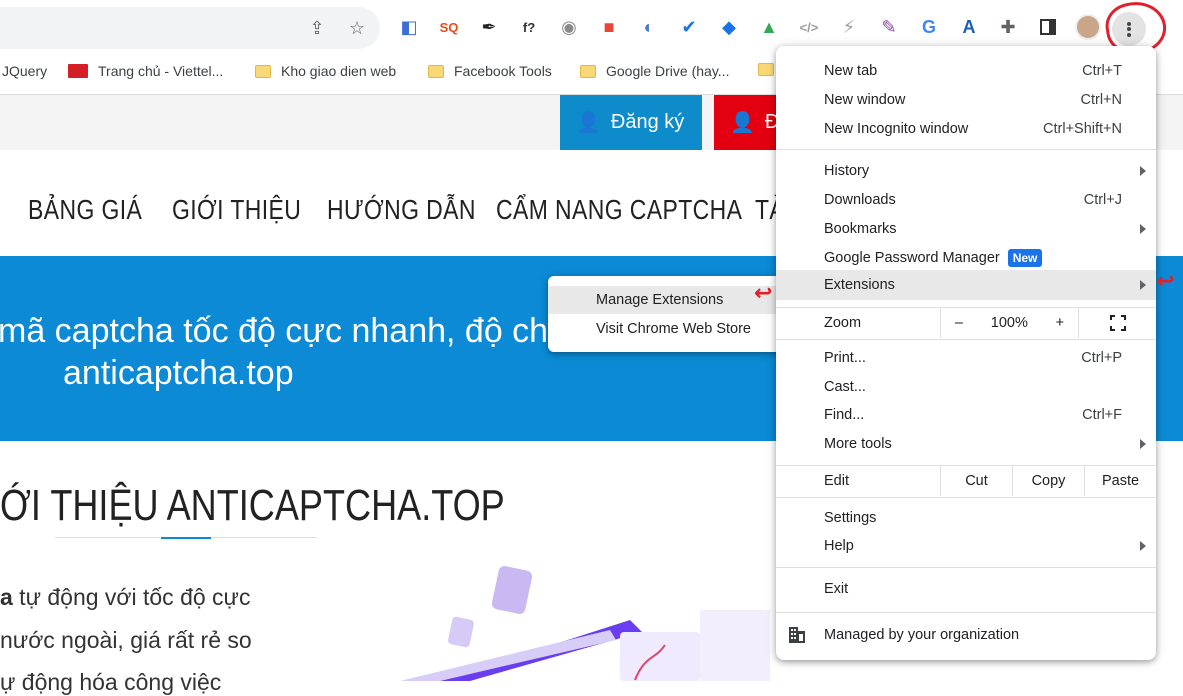 The image size is (1183, 696). I want to click on color-picker-ext-icon: ■, so click(609, 27).